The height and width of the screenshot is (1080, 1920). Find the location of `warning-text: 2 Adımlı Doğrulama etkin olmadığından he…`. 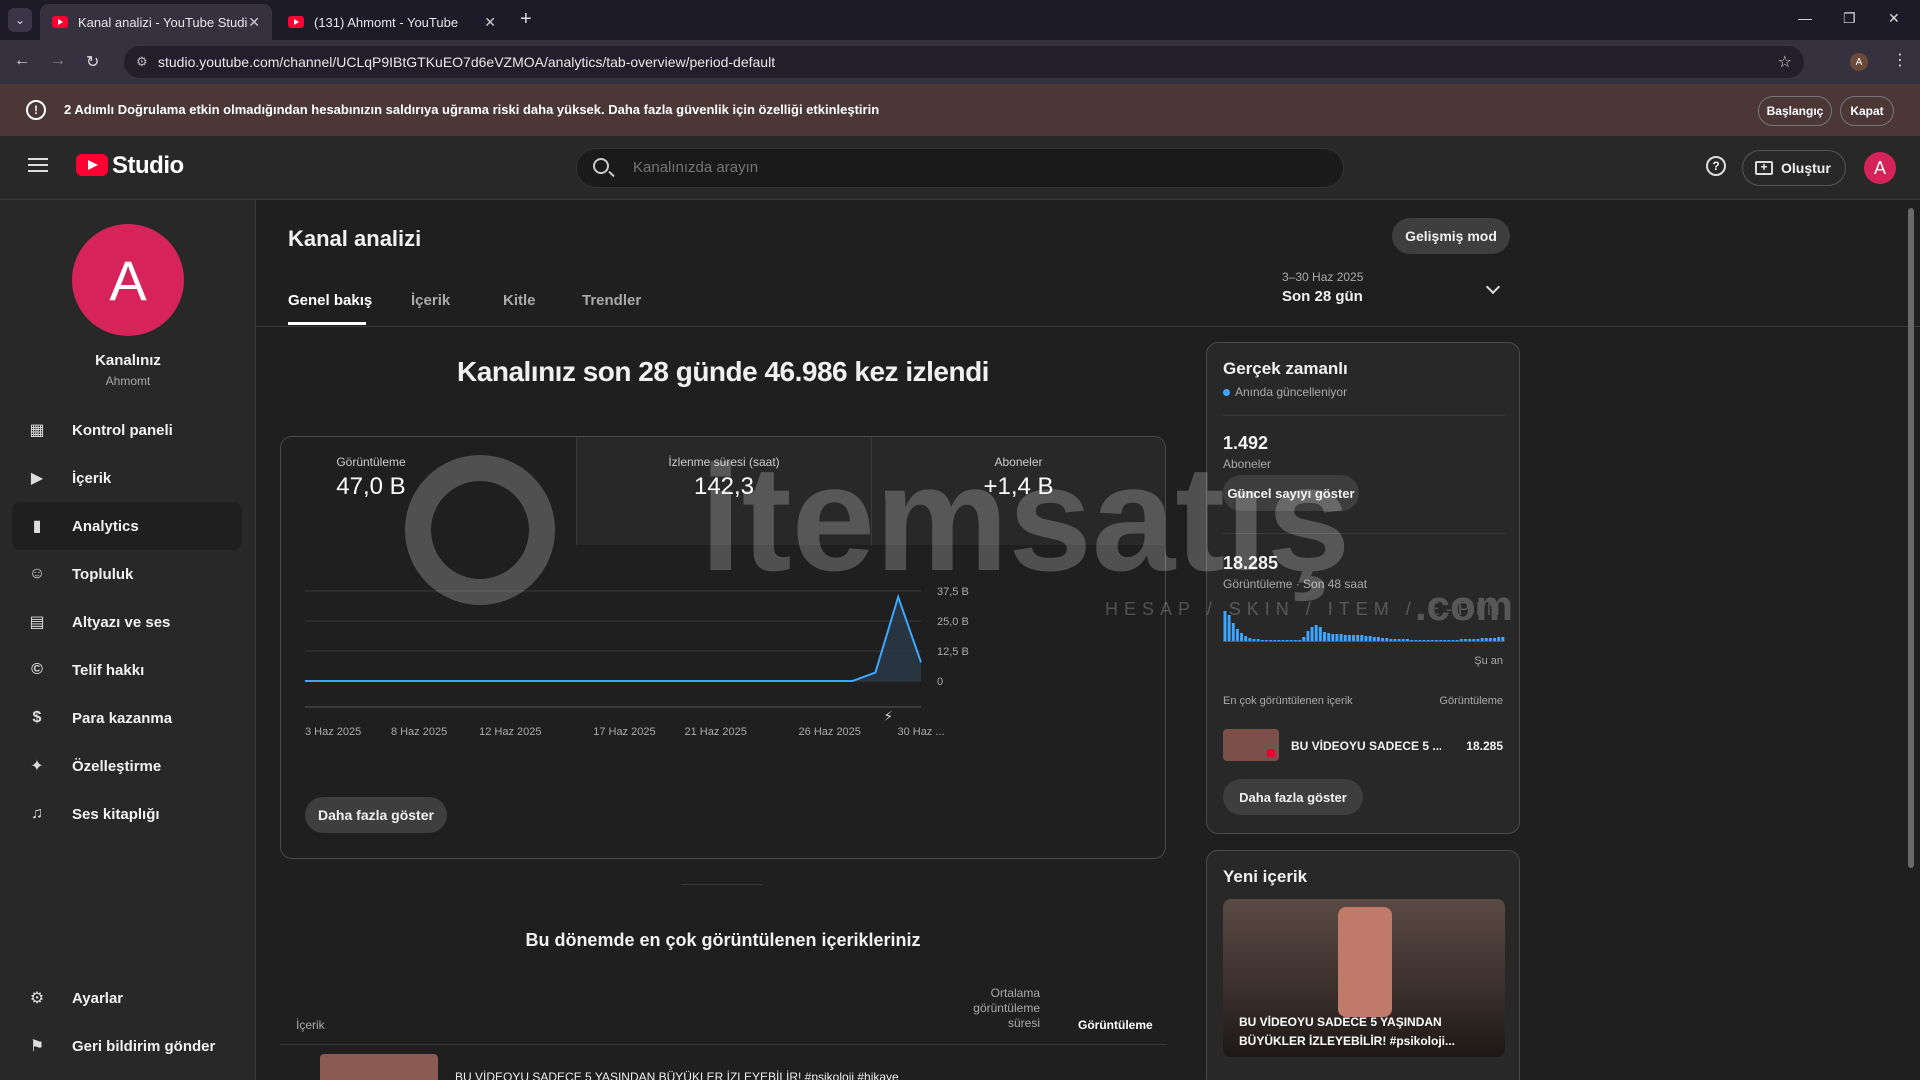

warning-text: 2 Adımlı Doğrulama etkin olmadığından he… is located at coordinates (472, 109).